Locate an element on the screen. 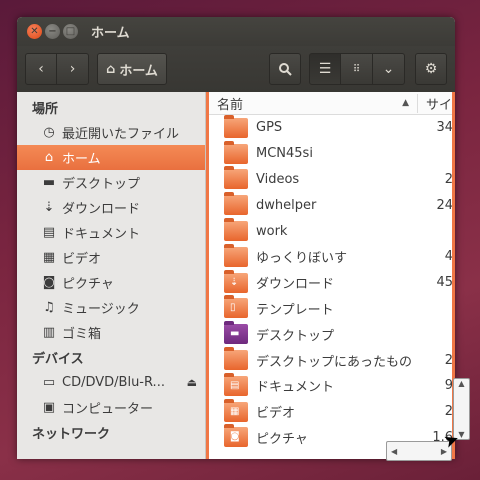 Image resolution: width=480 pixels, height=480 pixels. pictures-folder-icon: ◙ is located at coordinates (236, 436).